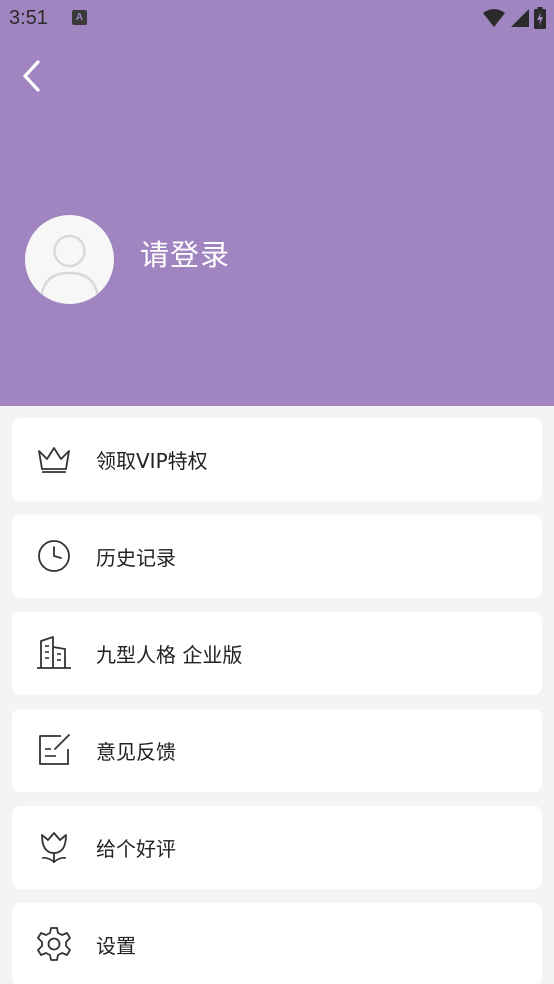 Image resolution: width=554 pixels, height=984 pixels. I want to click on gear-icon, so click(54, 944).